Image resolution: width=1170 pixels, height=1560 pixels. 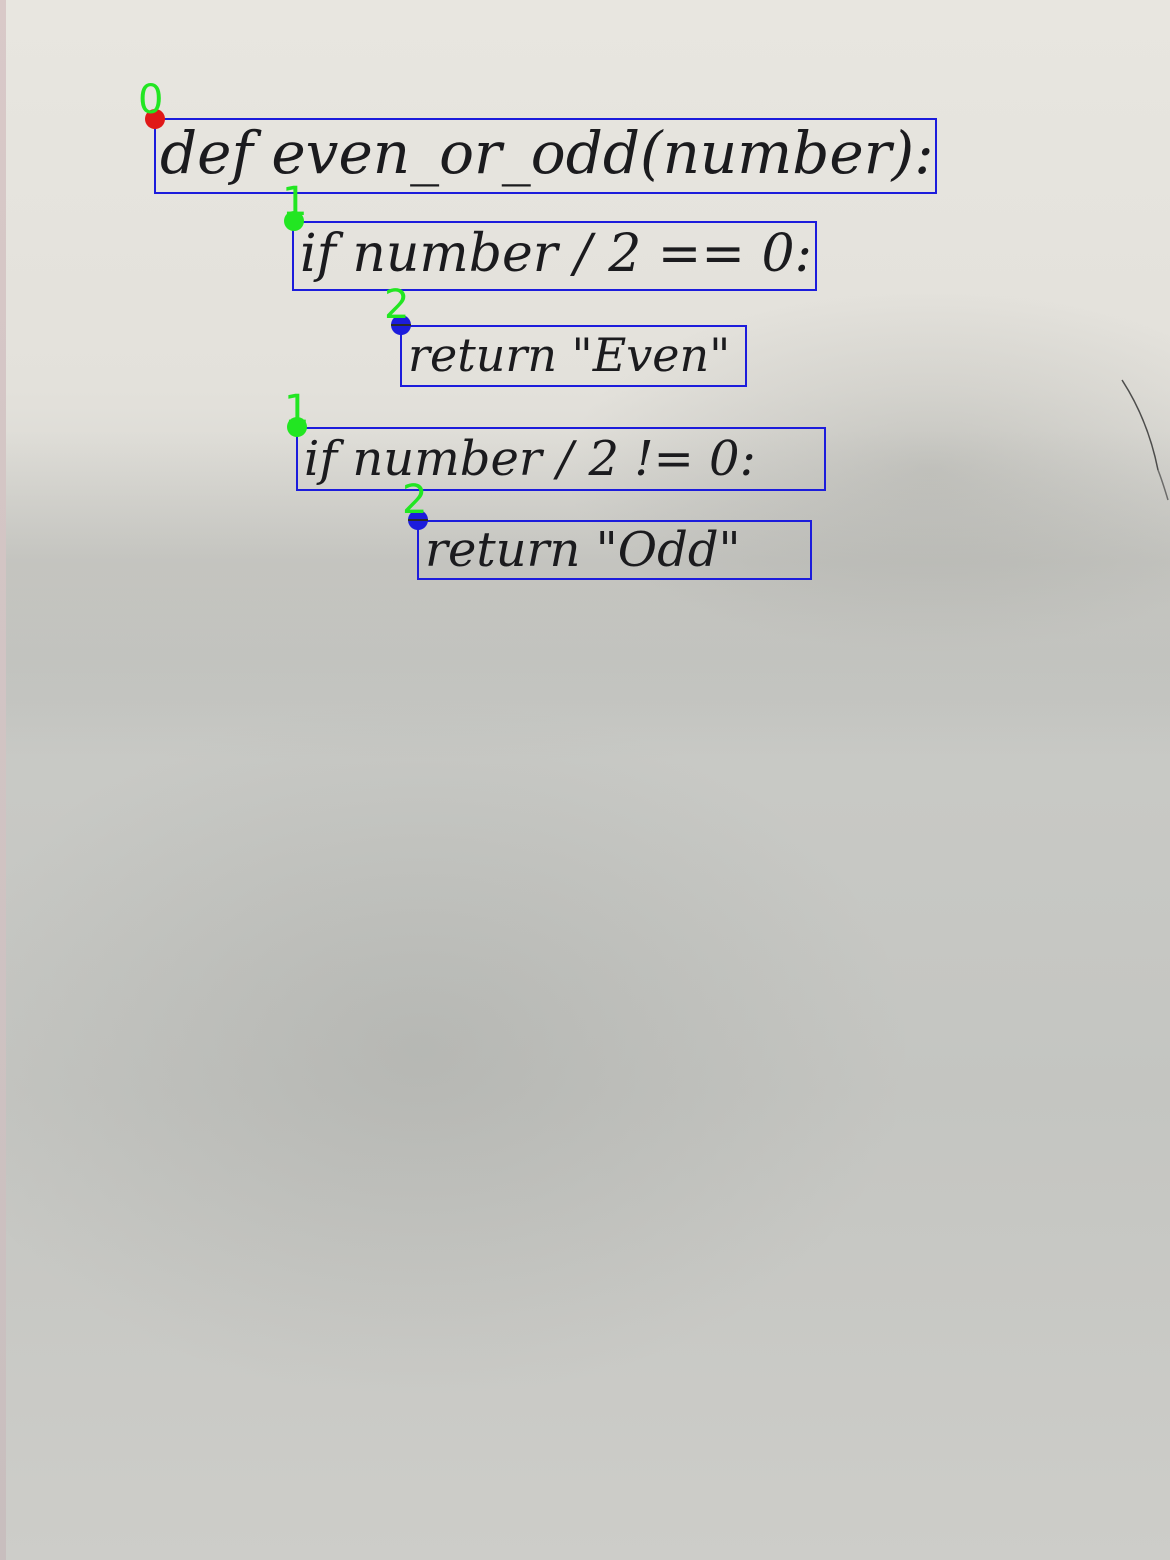 I want to click on code-line-1: if number / 2 == 0:, so click(x=556, y=254).